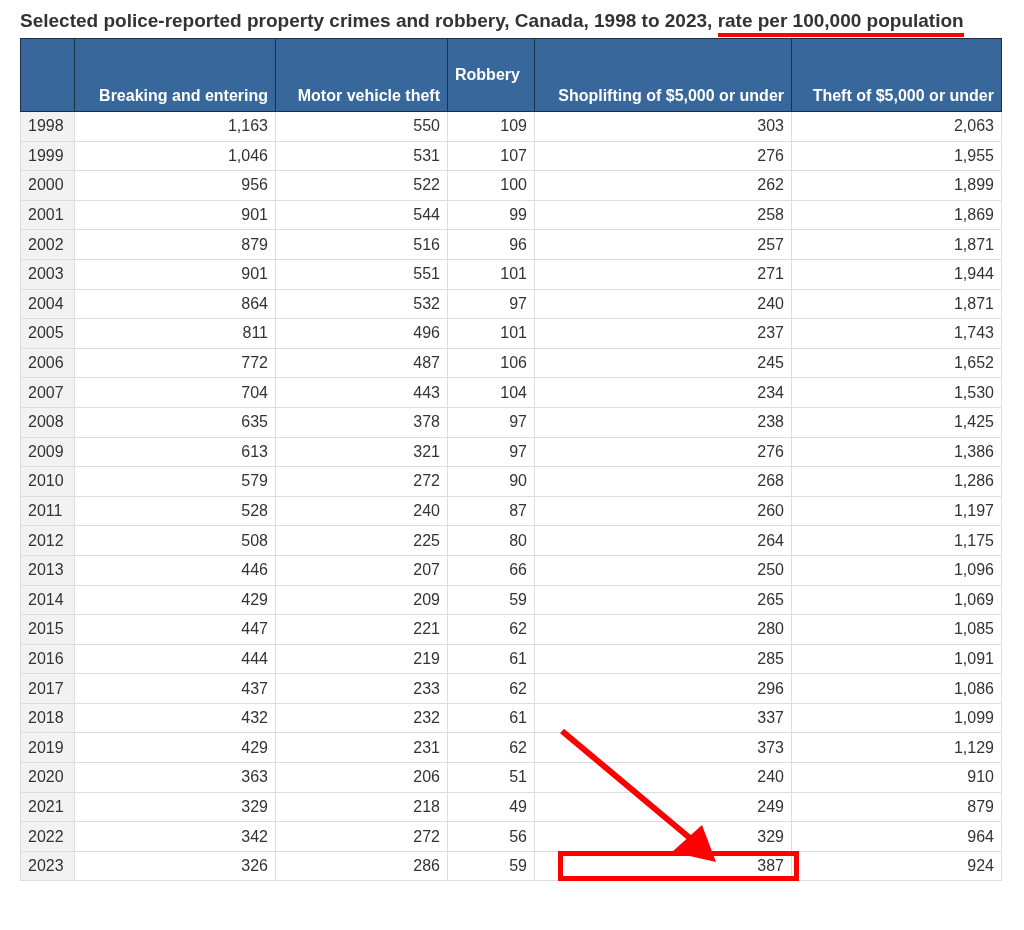 The height and width of the screenshot is (930, 1024). What do you see at coordinates (254, 540) in the screenshot?
I see `table-cell: 508` at bounding box center [254, 540].